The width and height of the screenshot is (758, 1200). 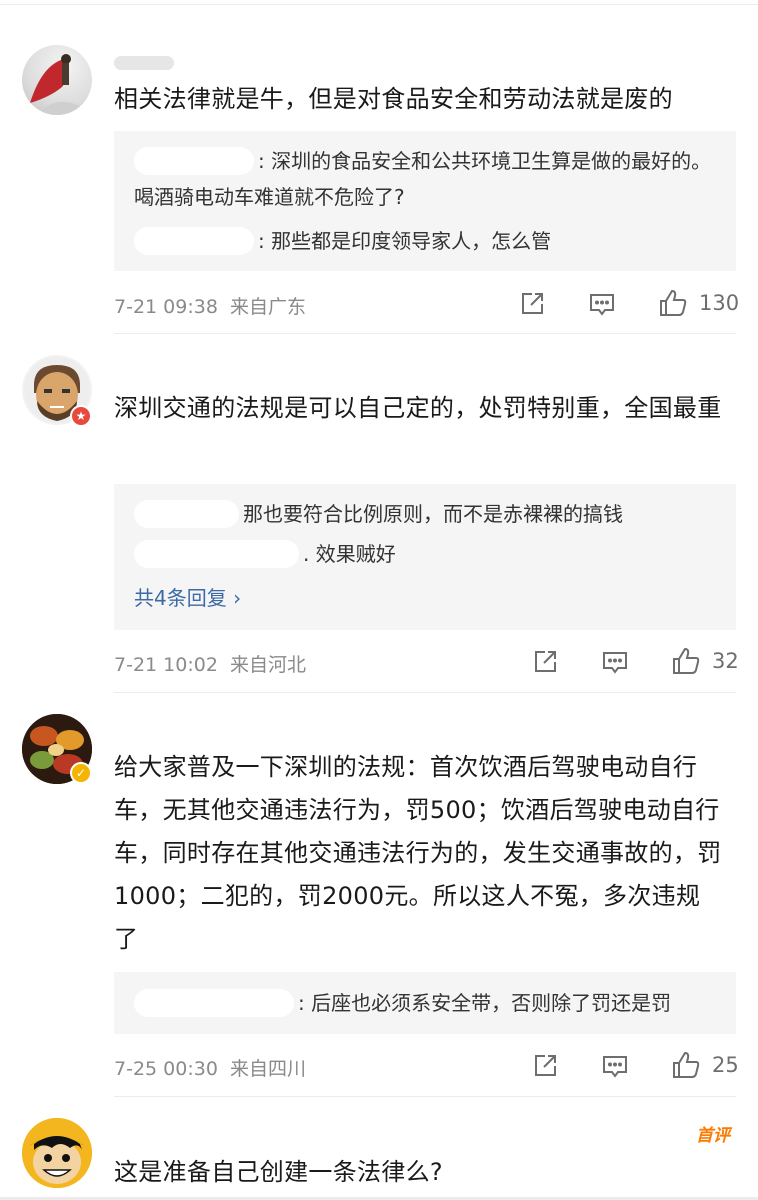 I want to click on comment-date: 7-21 09:38, so click(x=166, y=307).